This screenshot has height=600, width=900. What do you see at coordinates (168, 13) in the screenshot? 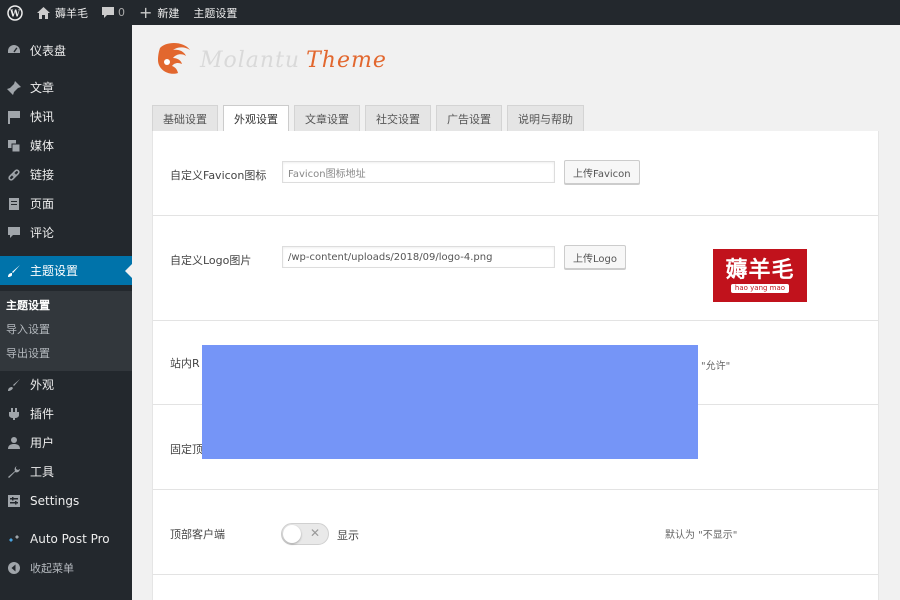
I see `new-label: 新建` at bounding box center [168, 13].